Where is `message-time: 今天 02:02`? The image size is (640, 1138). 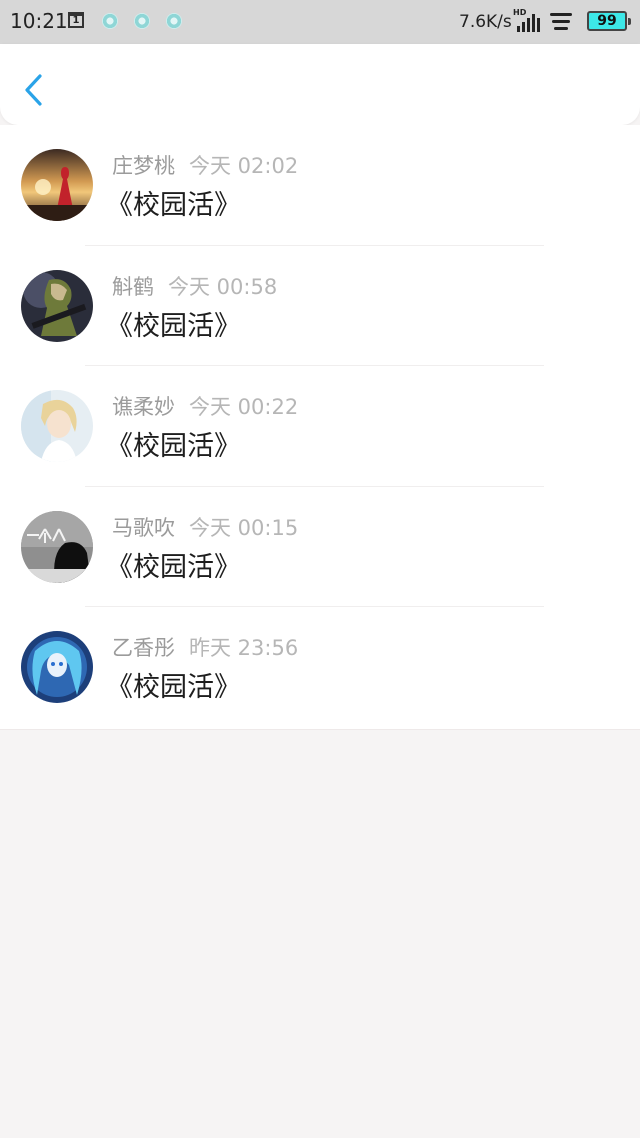
message-time: 今天 02:02 is located at coordinates (244, 166).